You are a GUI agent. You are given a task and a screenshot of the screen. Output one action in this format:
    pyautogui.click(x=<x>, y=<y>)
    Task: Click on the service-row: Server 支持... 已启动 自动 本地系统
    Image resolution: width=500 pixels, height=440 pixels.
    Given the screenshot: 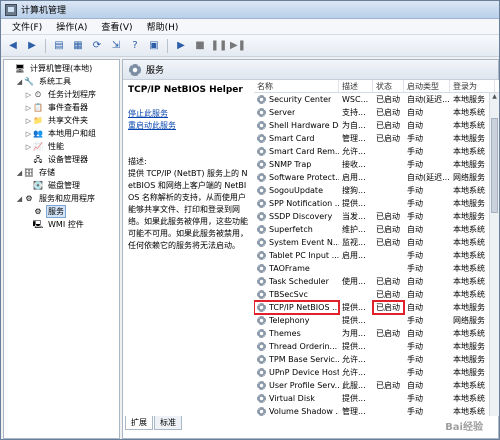 What is the action you would take?
    pyautogui.click(x=376, y=112)
    